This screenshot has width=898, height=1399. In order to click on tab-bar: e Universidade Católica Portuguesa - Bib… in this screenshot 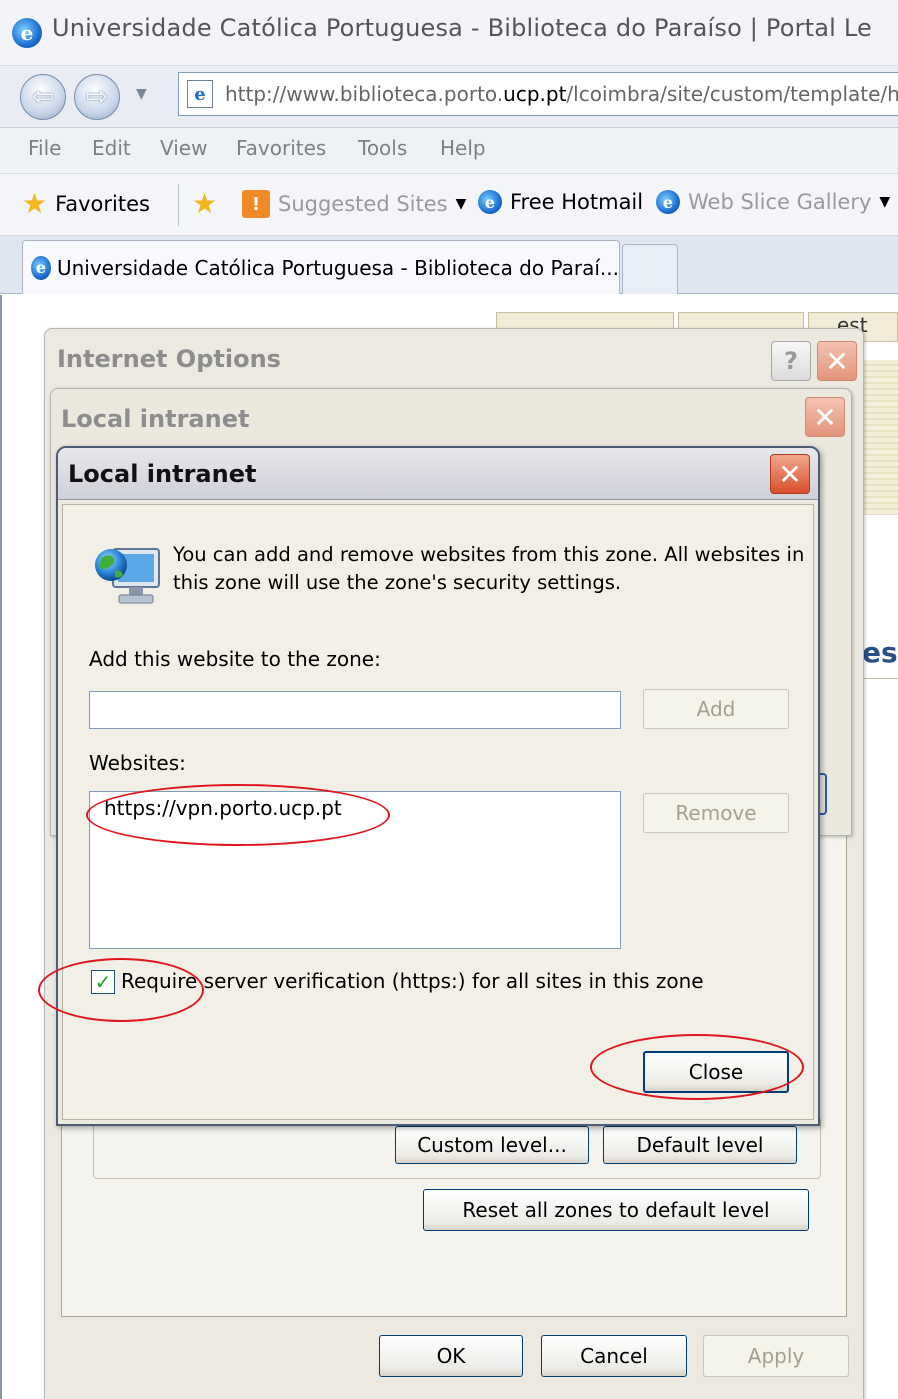, I will do `click(449, 265)`.